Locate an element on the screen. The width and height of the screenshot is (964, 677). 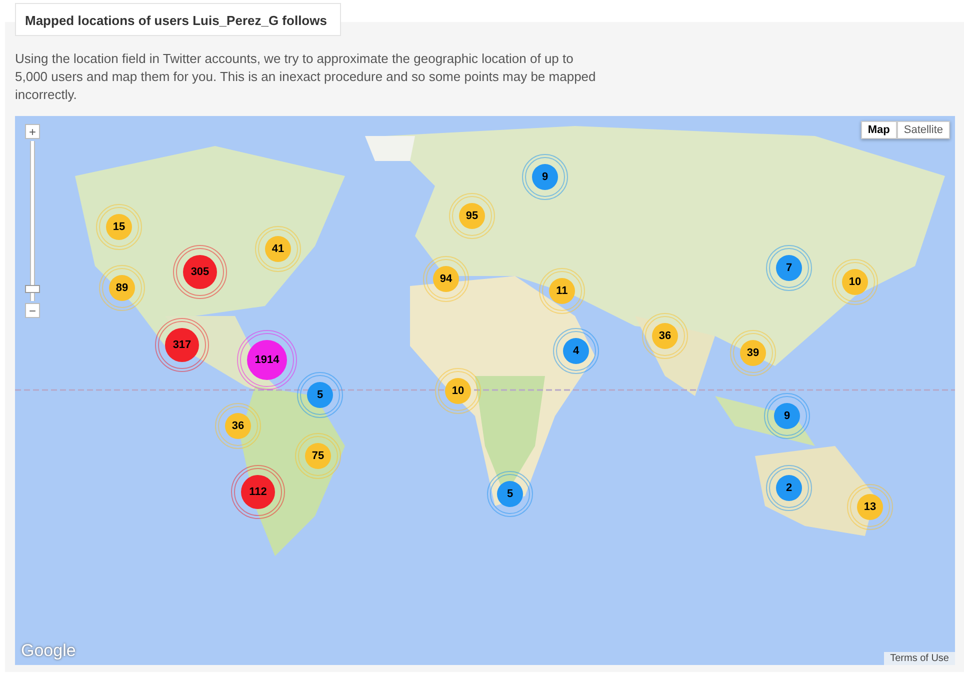
panel-title: Mapped locations of users Luis_Perez_G follows is located at coordinates (178, 19).